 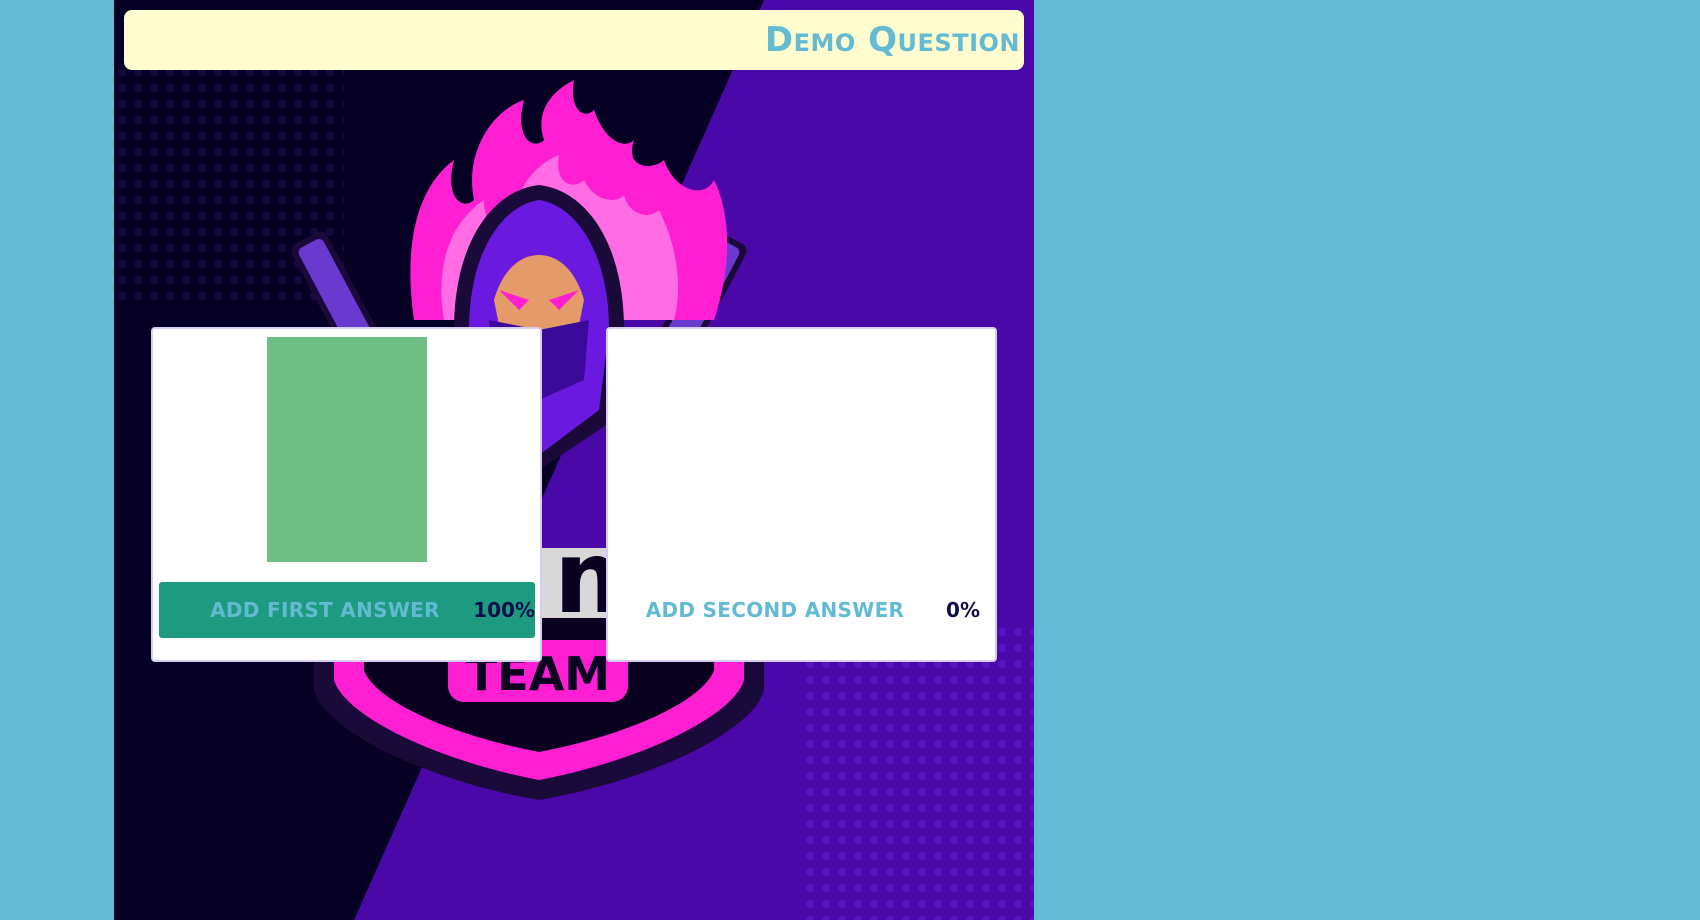 I want to click on question-bar: Demo Question, so click(x=574, y=40).